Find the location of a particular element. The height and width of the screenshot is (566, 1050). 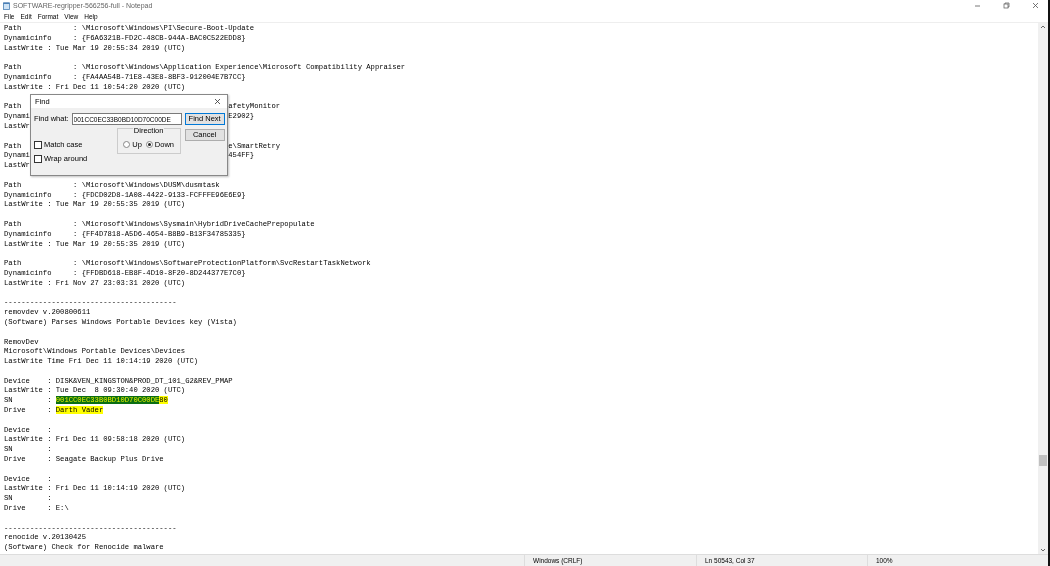

close-icon is located at coordinates (217, 101).